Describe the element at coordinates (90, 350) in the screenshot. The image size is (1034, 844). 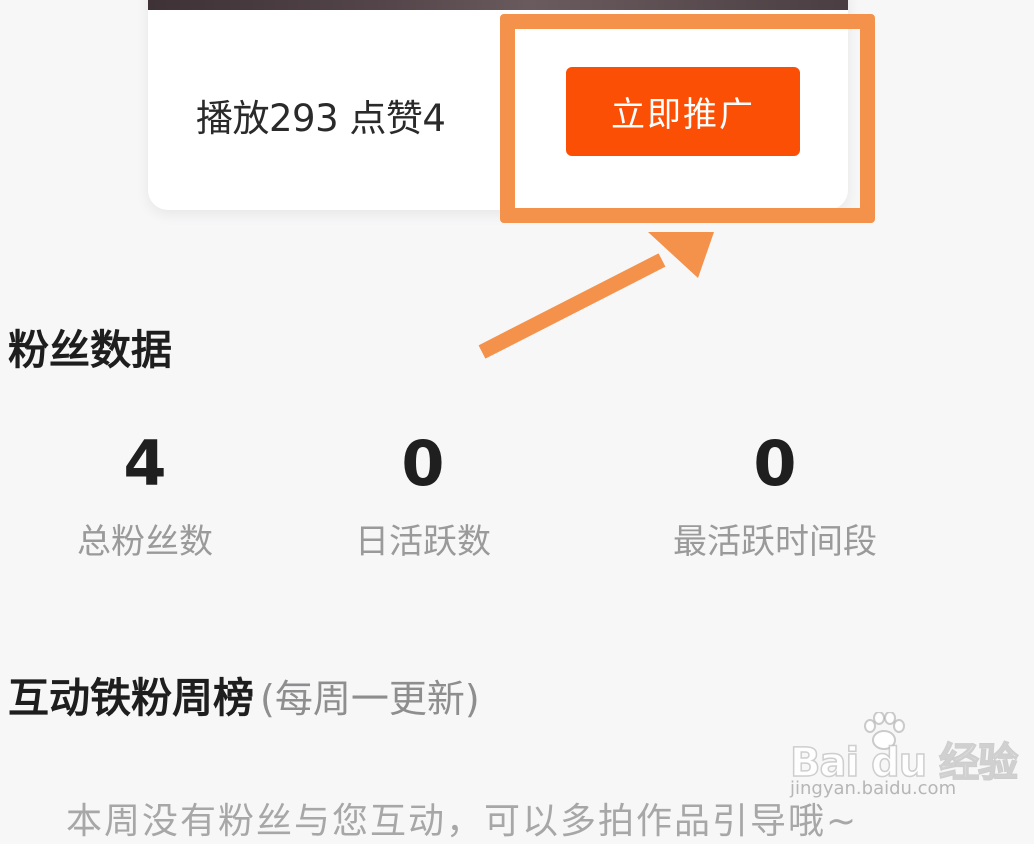
I see `fans-data-title: 粉丝数据` at that location.